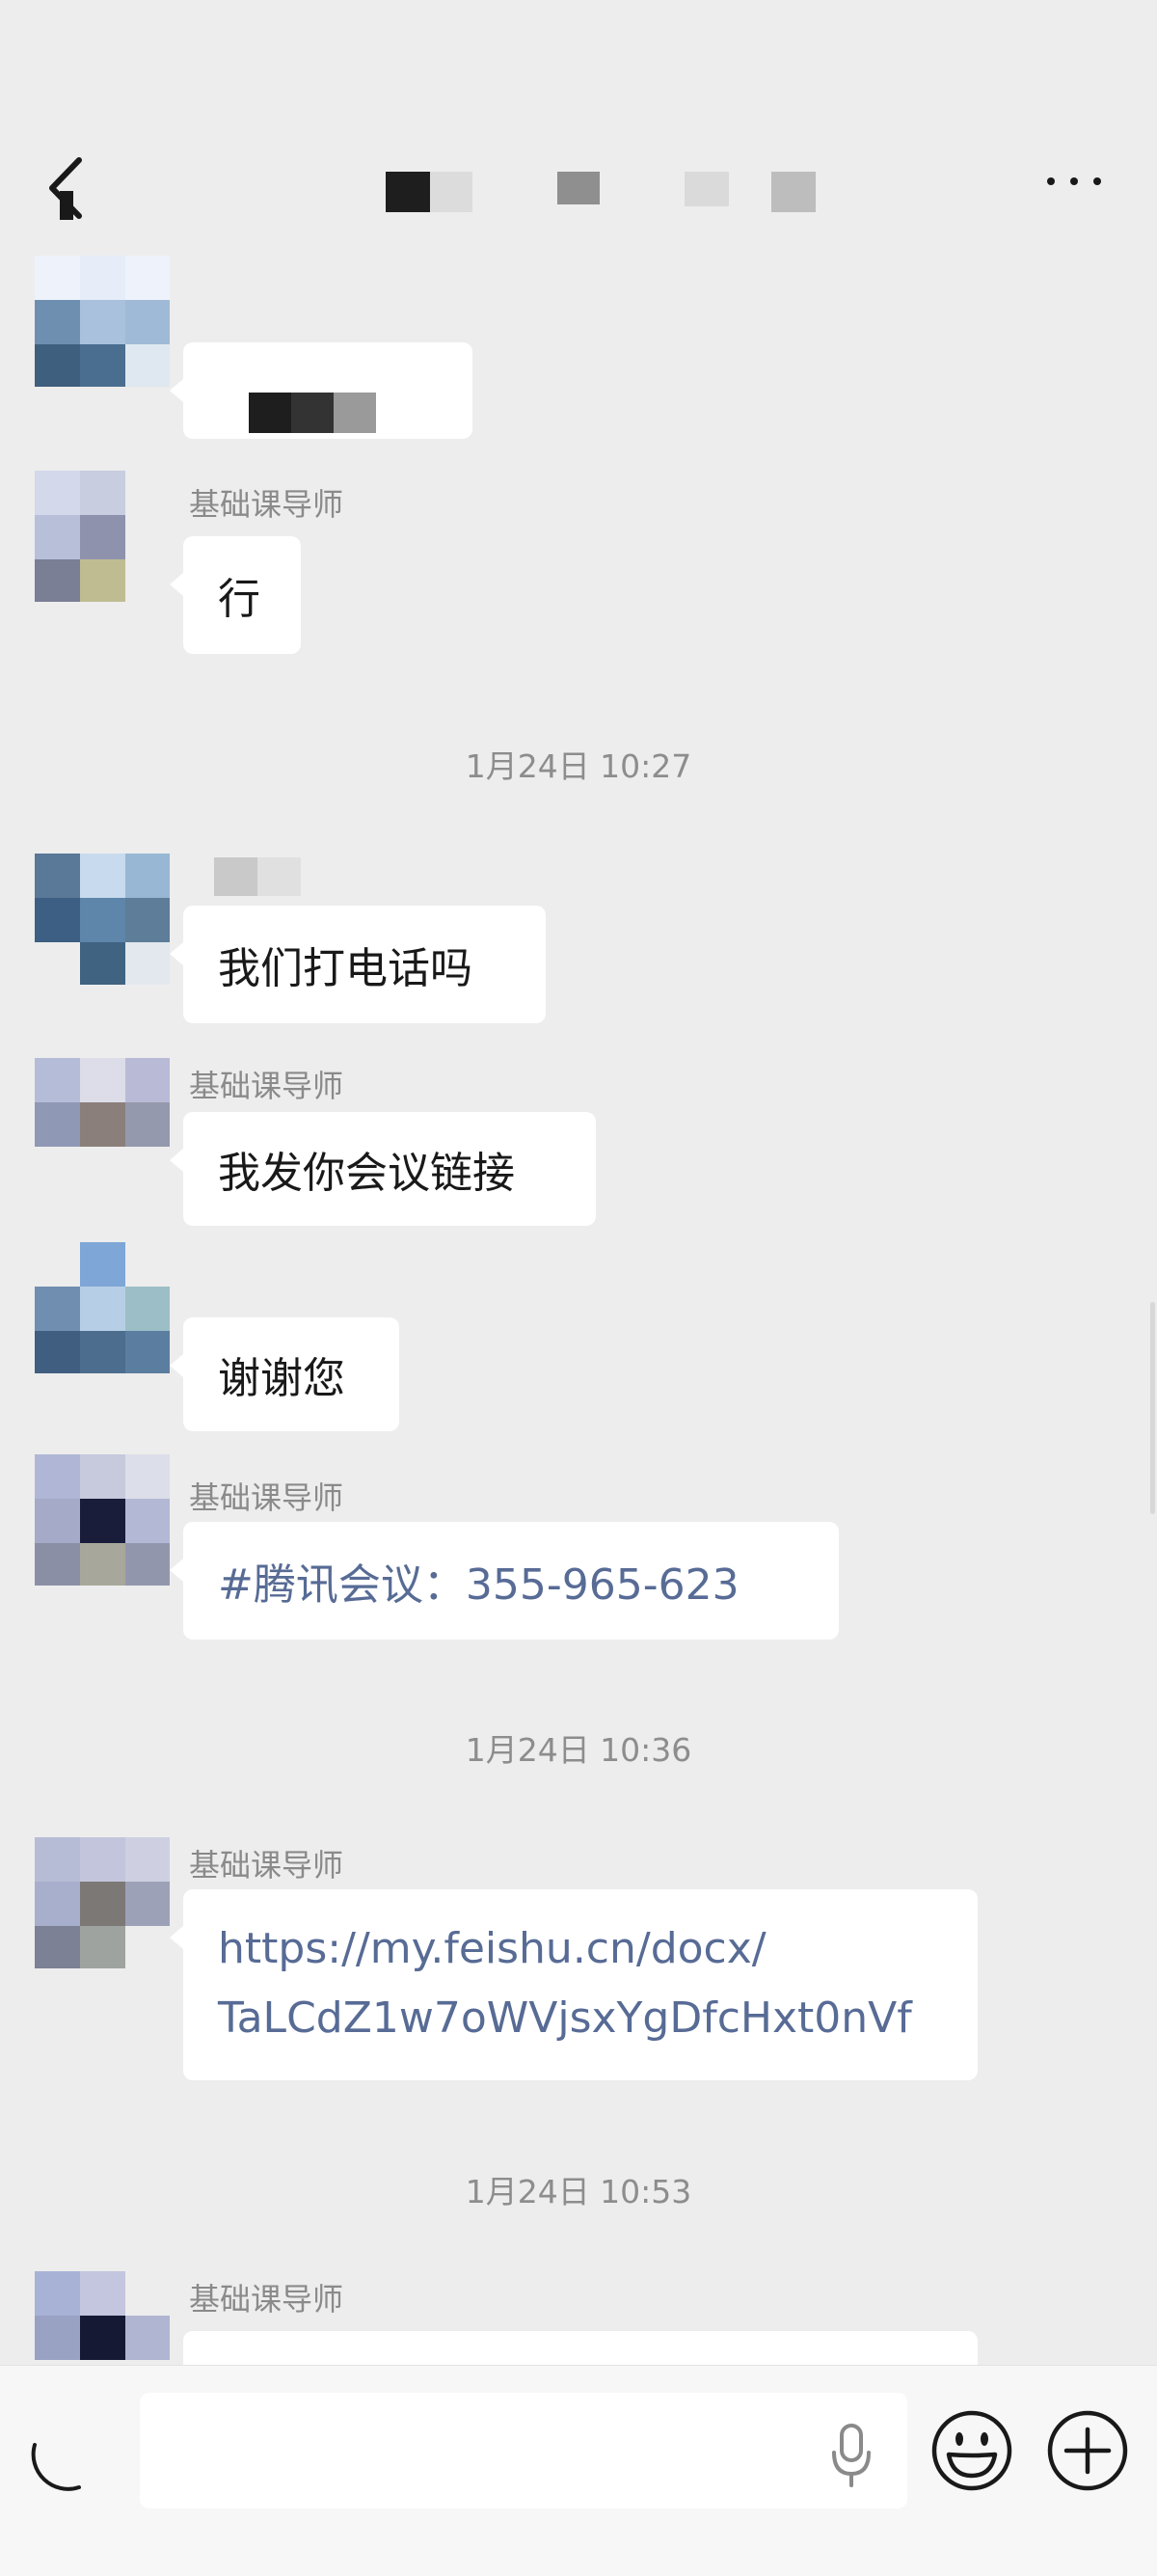 The width and height of the screenshot is (1157, 2576). Describe the element at coordinates (580, 2018) in the screenshot. I see `link-line-2: TaLCdZ1w7oWVjsxYgDfcHxt0nVf` at that location.